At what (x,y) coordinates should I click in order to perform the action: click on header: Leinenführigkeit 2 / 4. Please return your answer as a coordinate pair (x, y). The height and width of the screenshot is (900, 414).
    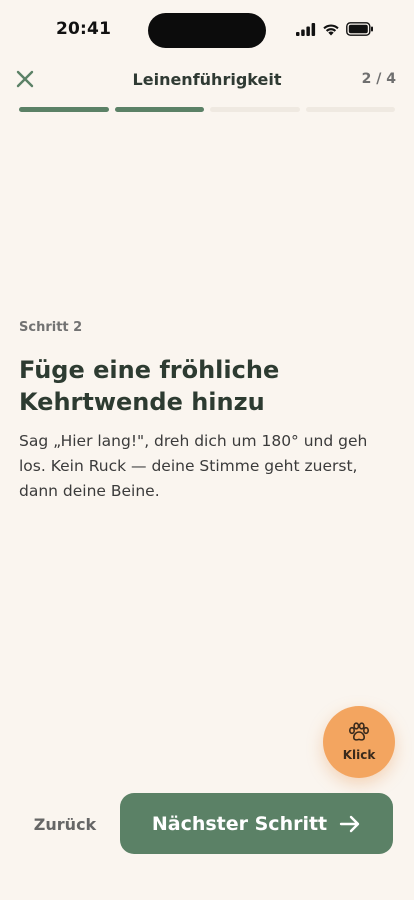
    Looking at the image, I should click on (207, 80).